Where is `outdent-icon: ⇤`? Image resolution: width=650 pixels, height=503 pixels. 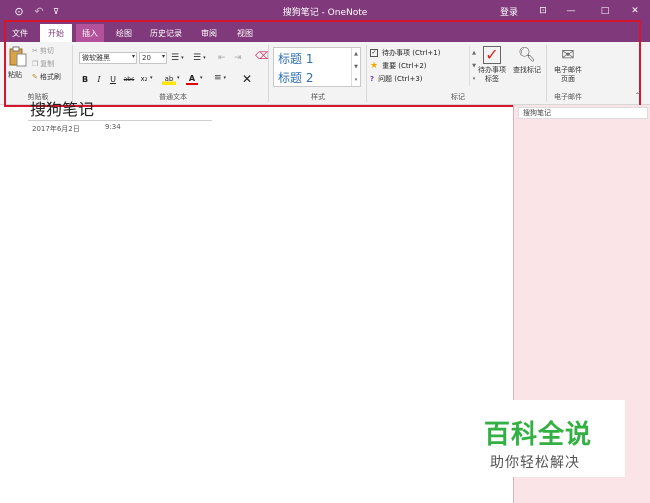 outdent-icon: ⇤ is located at coordinates (222, 58).